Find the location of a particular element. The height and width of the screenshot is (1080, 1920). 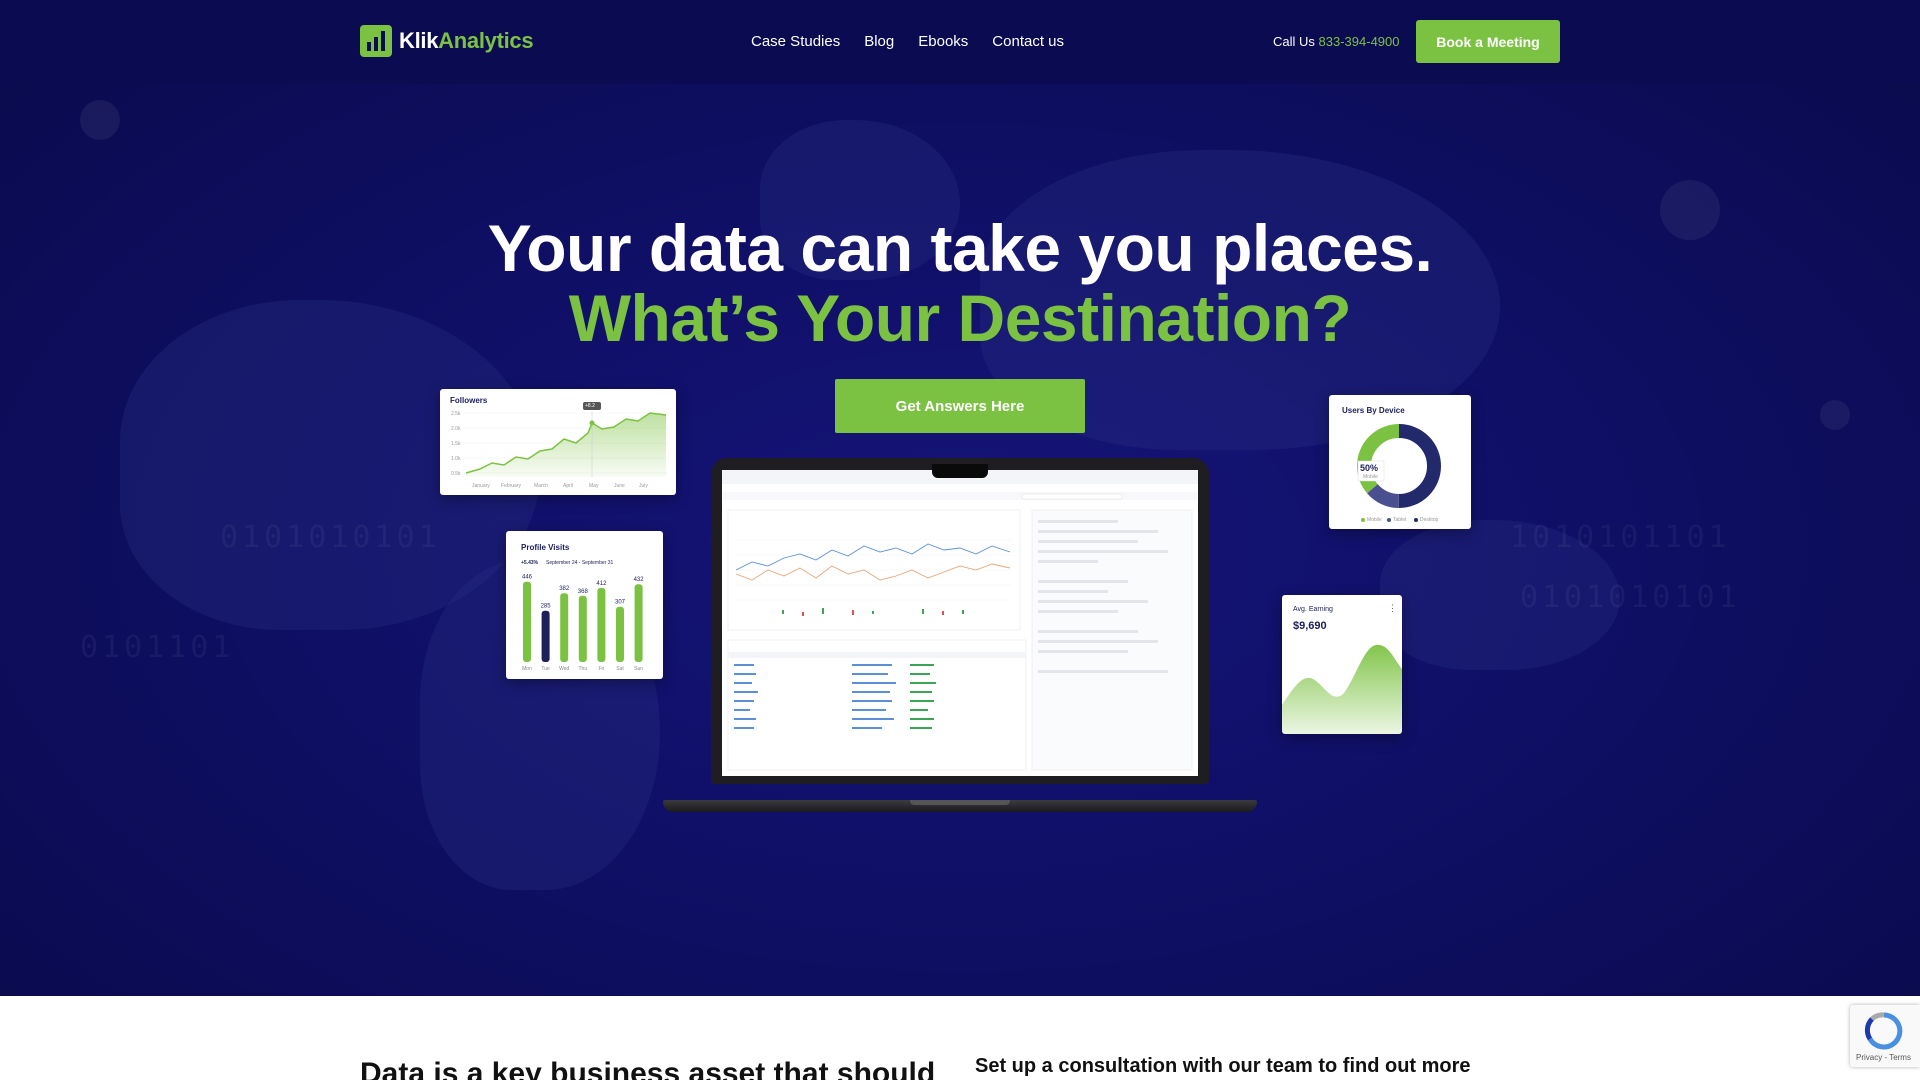

visit-day-label: Sat is located at coordinates (620, 669).